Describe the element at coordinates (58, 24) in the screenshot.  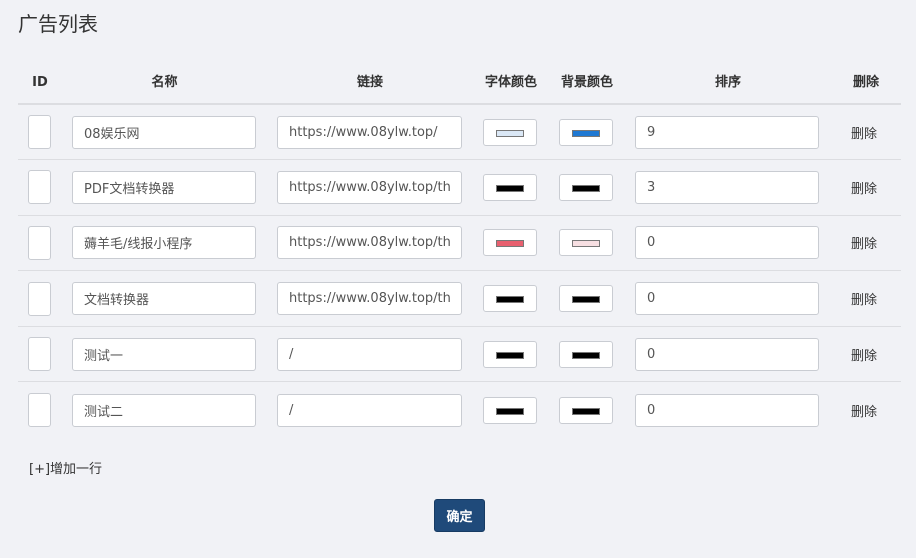
I see `page-title: 广告列表` at that location.